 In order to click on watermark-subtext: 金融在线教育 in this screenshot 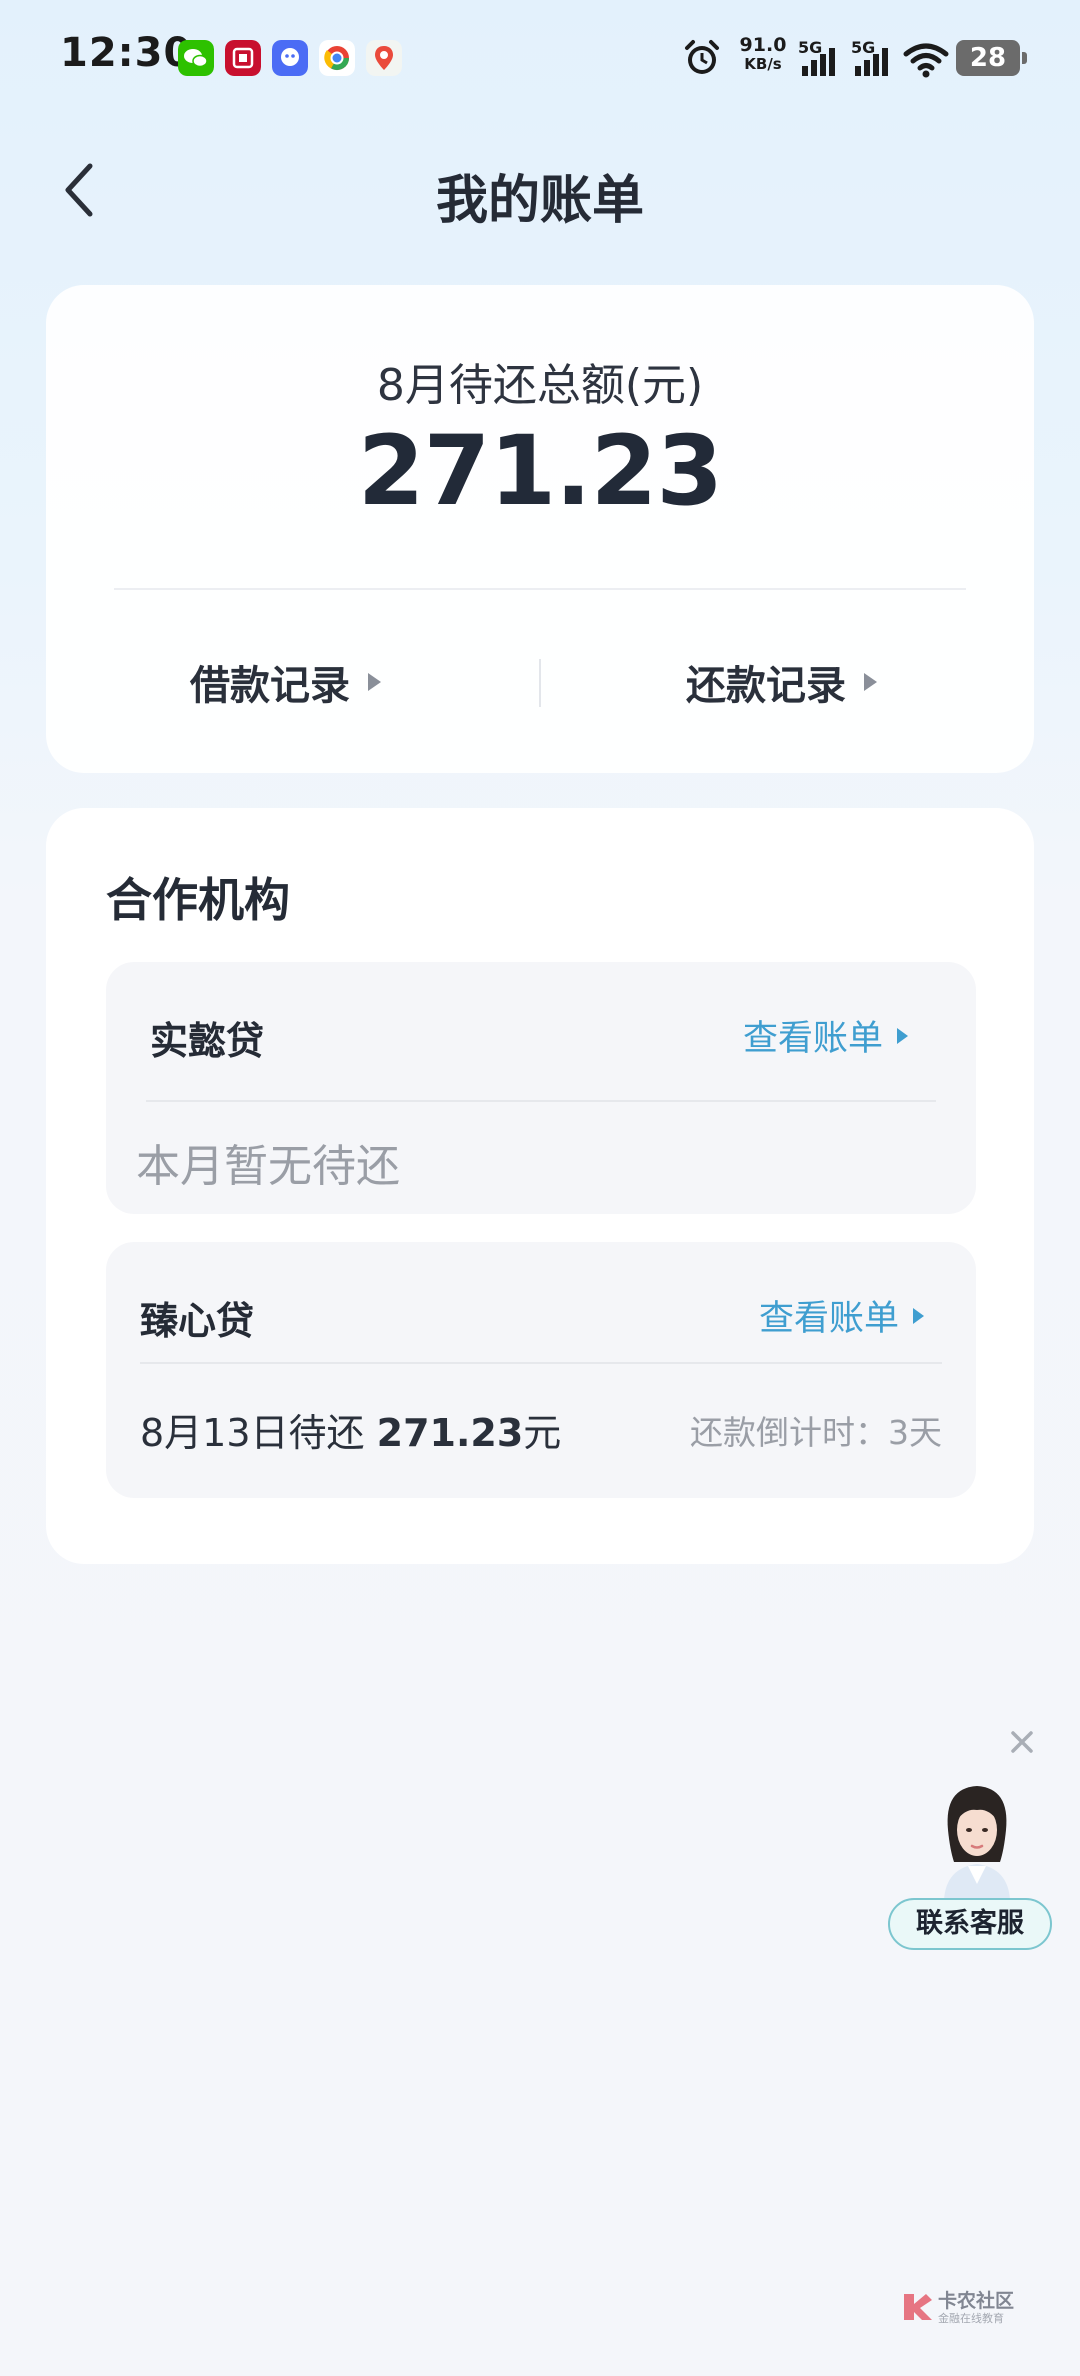, I will do `click(971, 2318)`.